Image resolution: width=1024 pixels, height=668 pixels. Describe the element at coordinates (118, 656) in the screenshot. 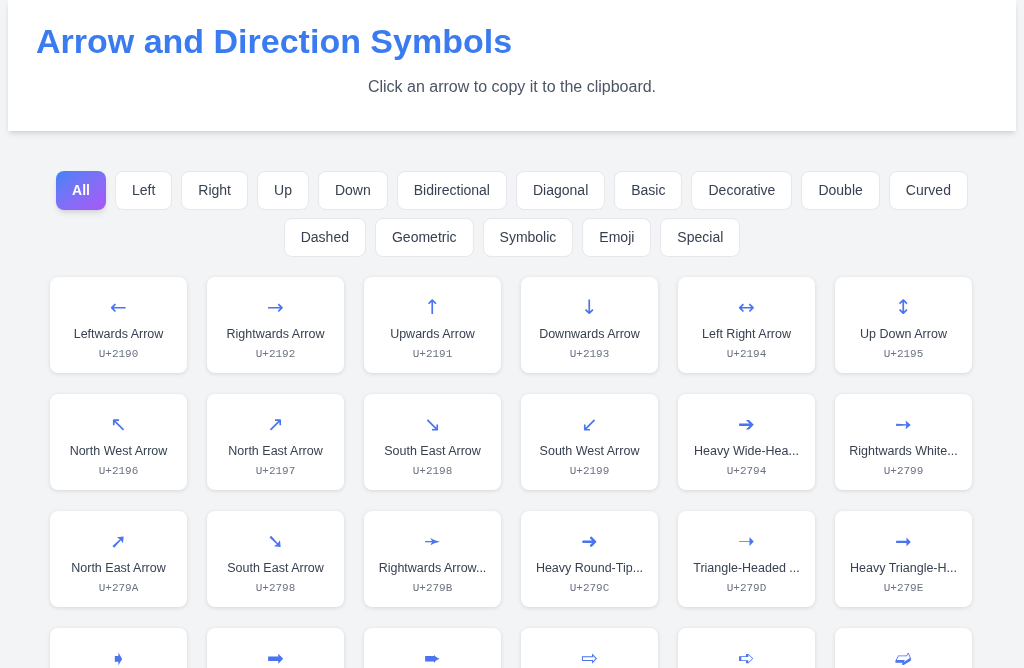

I see `arrow-symbol: ➧` at that location.